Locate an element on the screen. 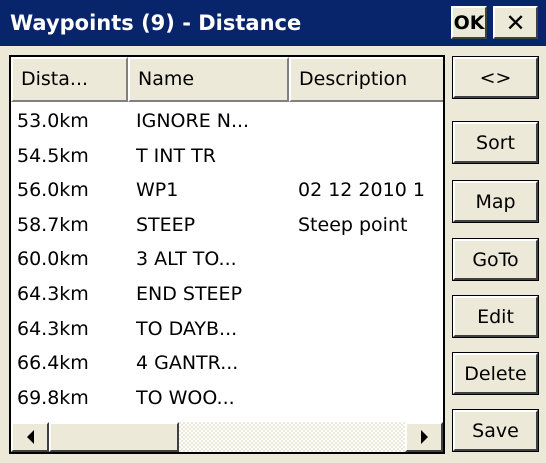  name-cell: END STEEP is located at coordinates (189, 293).